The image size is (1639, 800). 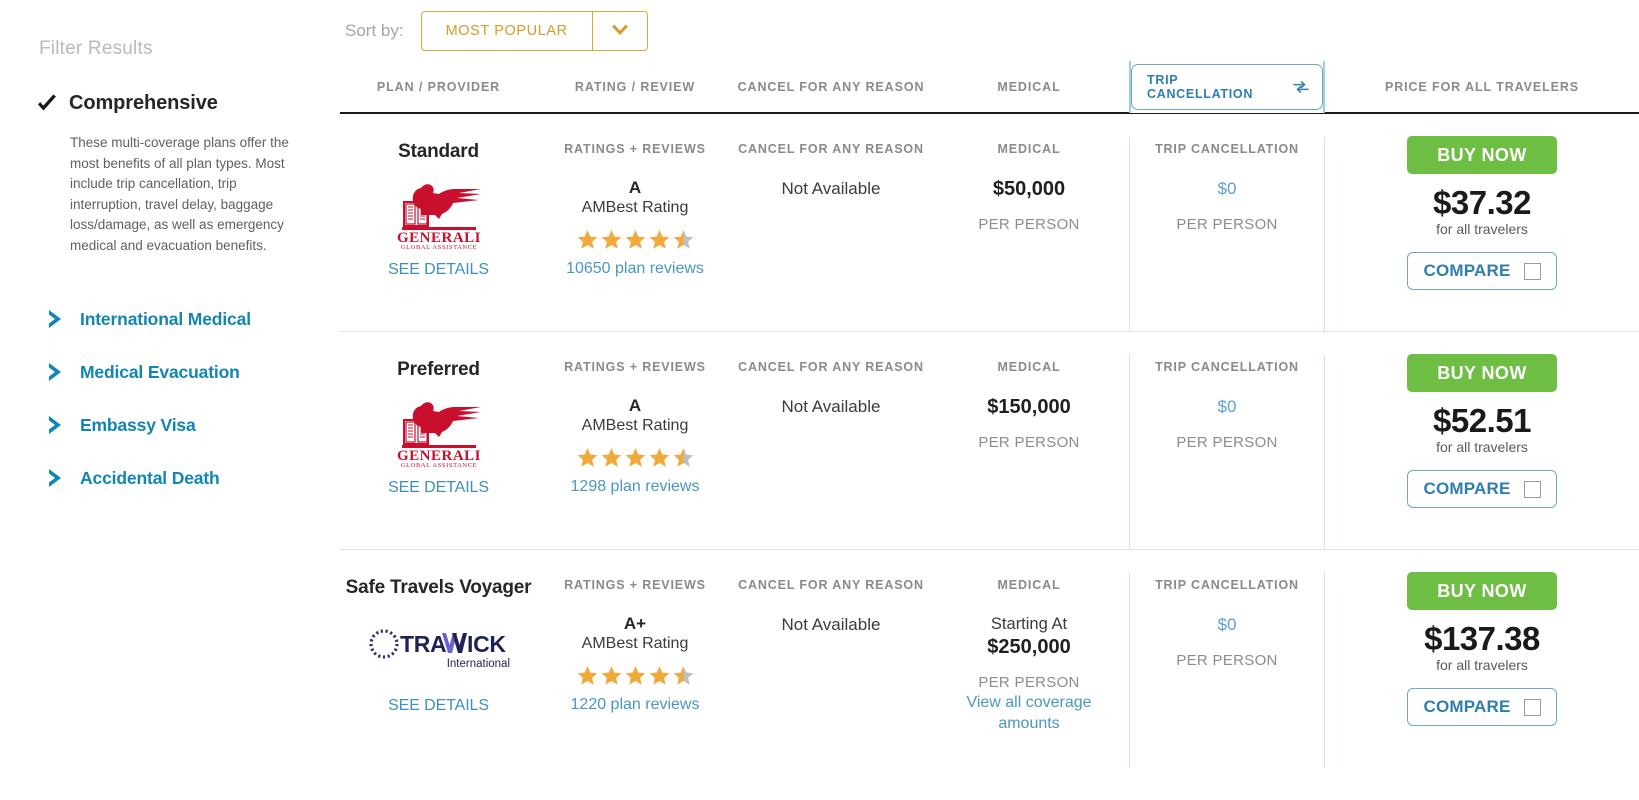 I want to click on plan-reviews-link: 1220 plan reviews, so click(x=635, y=705).